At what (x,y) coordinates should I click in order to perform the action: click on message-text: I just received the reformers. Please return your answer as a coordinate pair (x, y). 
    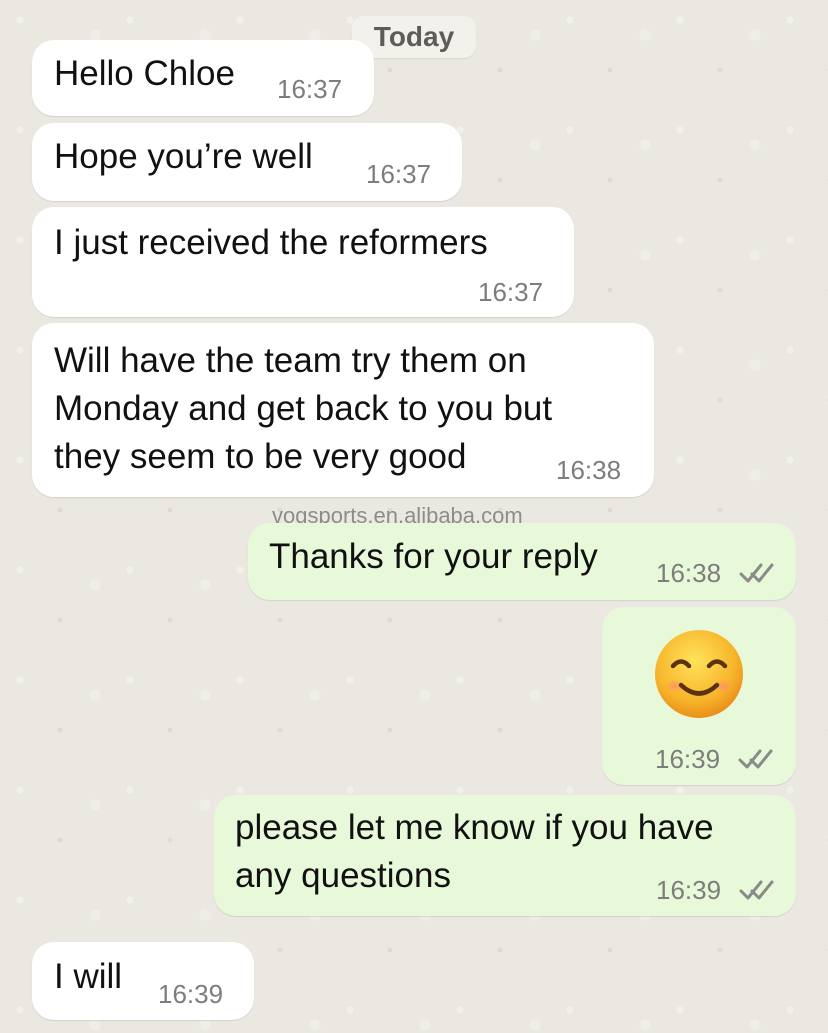
    Looking at the image, I should click on (271, 242).